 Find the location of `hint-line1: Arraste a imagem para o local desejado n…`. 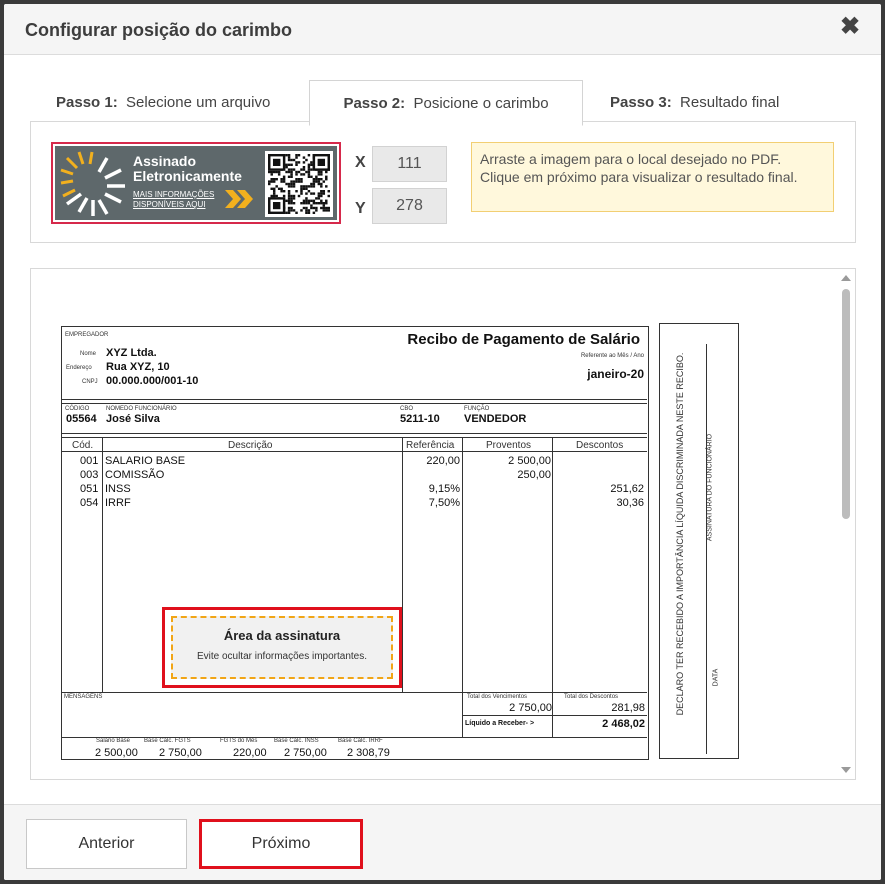

hint-line1: Arraste a imagem para o local desejado n… is located at coordinates (631, 159).